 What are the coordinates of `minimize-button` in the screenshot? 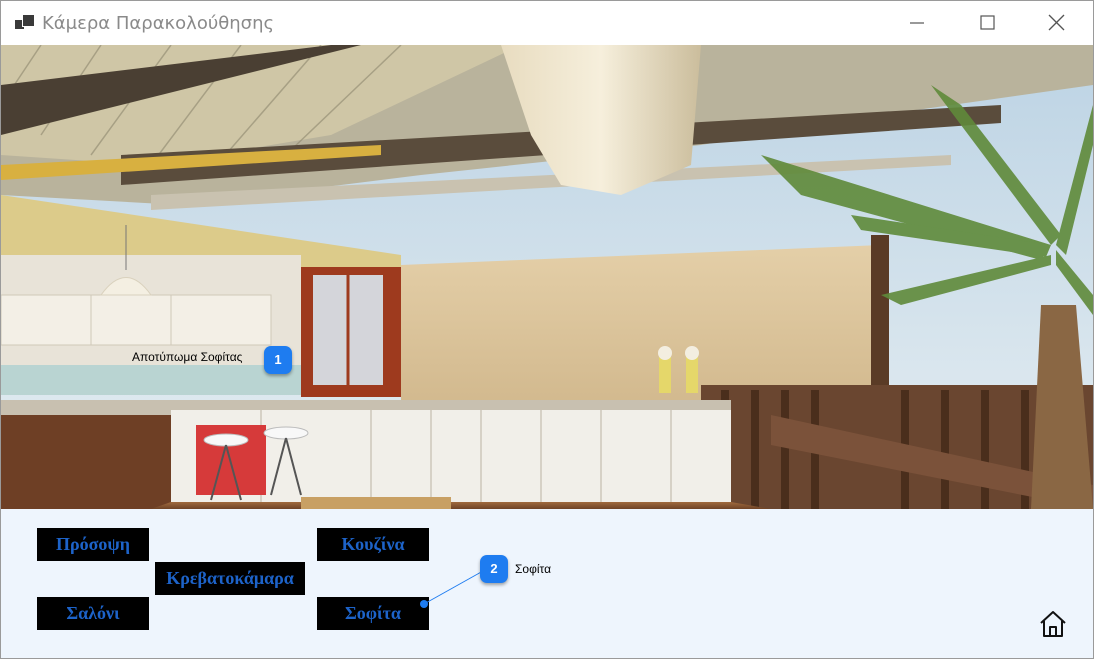 It's located at (918, 23).